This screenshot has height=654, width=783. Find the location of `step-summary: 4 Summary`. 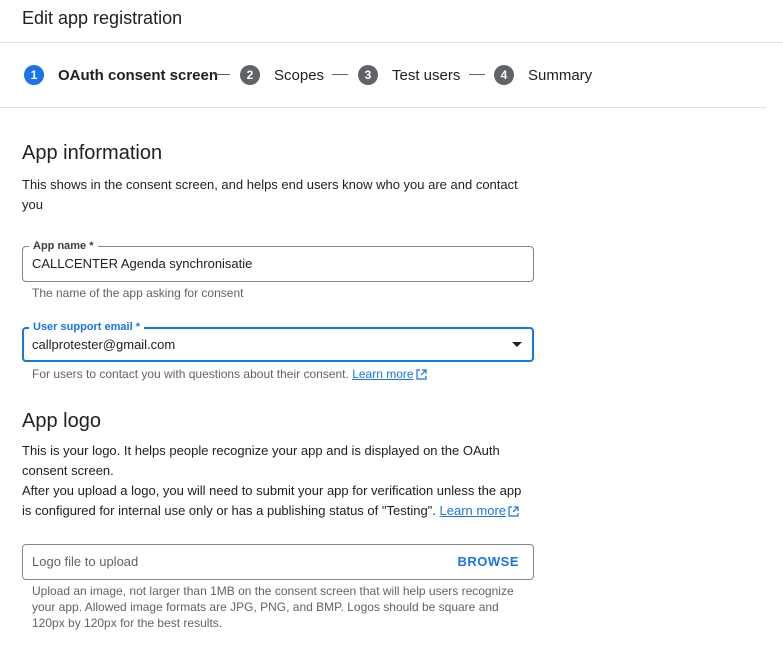

step-summary: 4 Summary is located at coordinates (543, 75).